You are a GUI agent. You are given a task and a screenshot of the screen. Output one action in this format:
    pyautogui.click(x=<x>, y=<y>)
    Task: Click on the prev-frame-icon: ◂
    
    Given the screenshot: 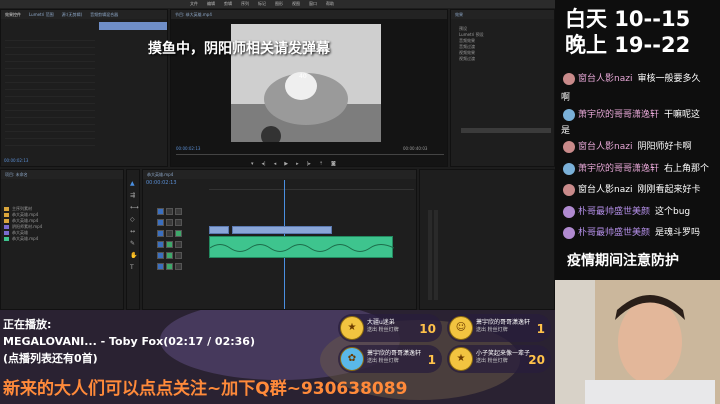 What is the action you would take?
    pyautogui.click(x=275, y=163)
    